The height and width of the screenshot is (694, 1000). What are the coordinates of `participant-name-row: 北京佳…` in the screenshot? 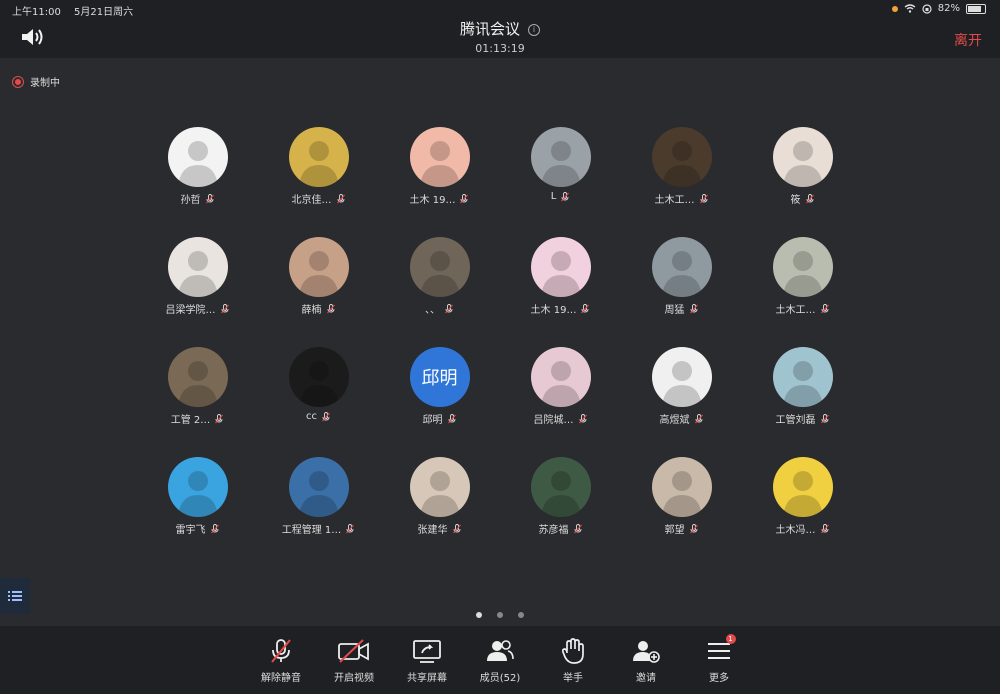 It's located at (318, 198).